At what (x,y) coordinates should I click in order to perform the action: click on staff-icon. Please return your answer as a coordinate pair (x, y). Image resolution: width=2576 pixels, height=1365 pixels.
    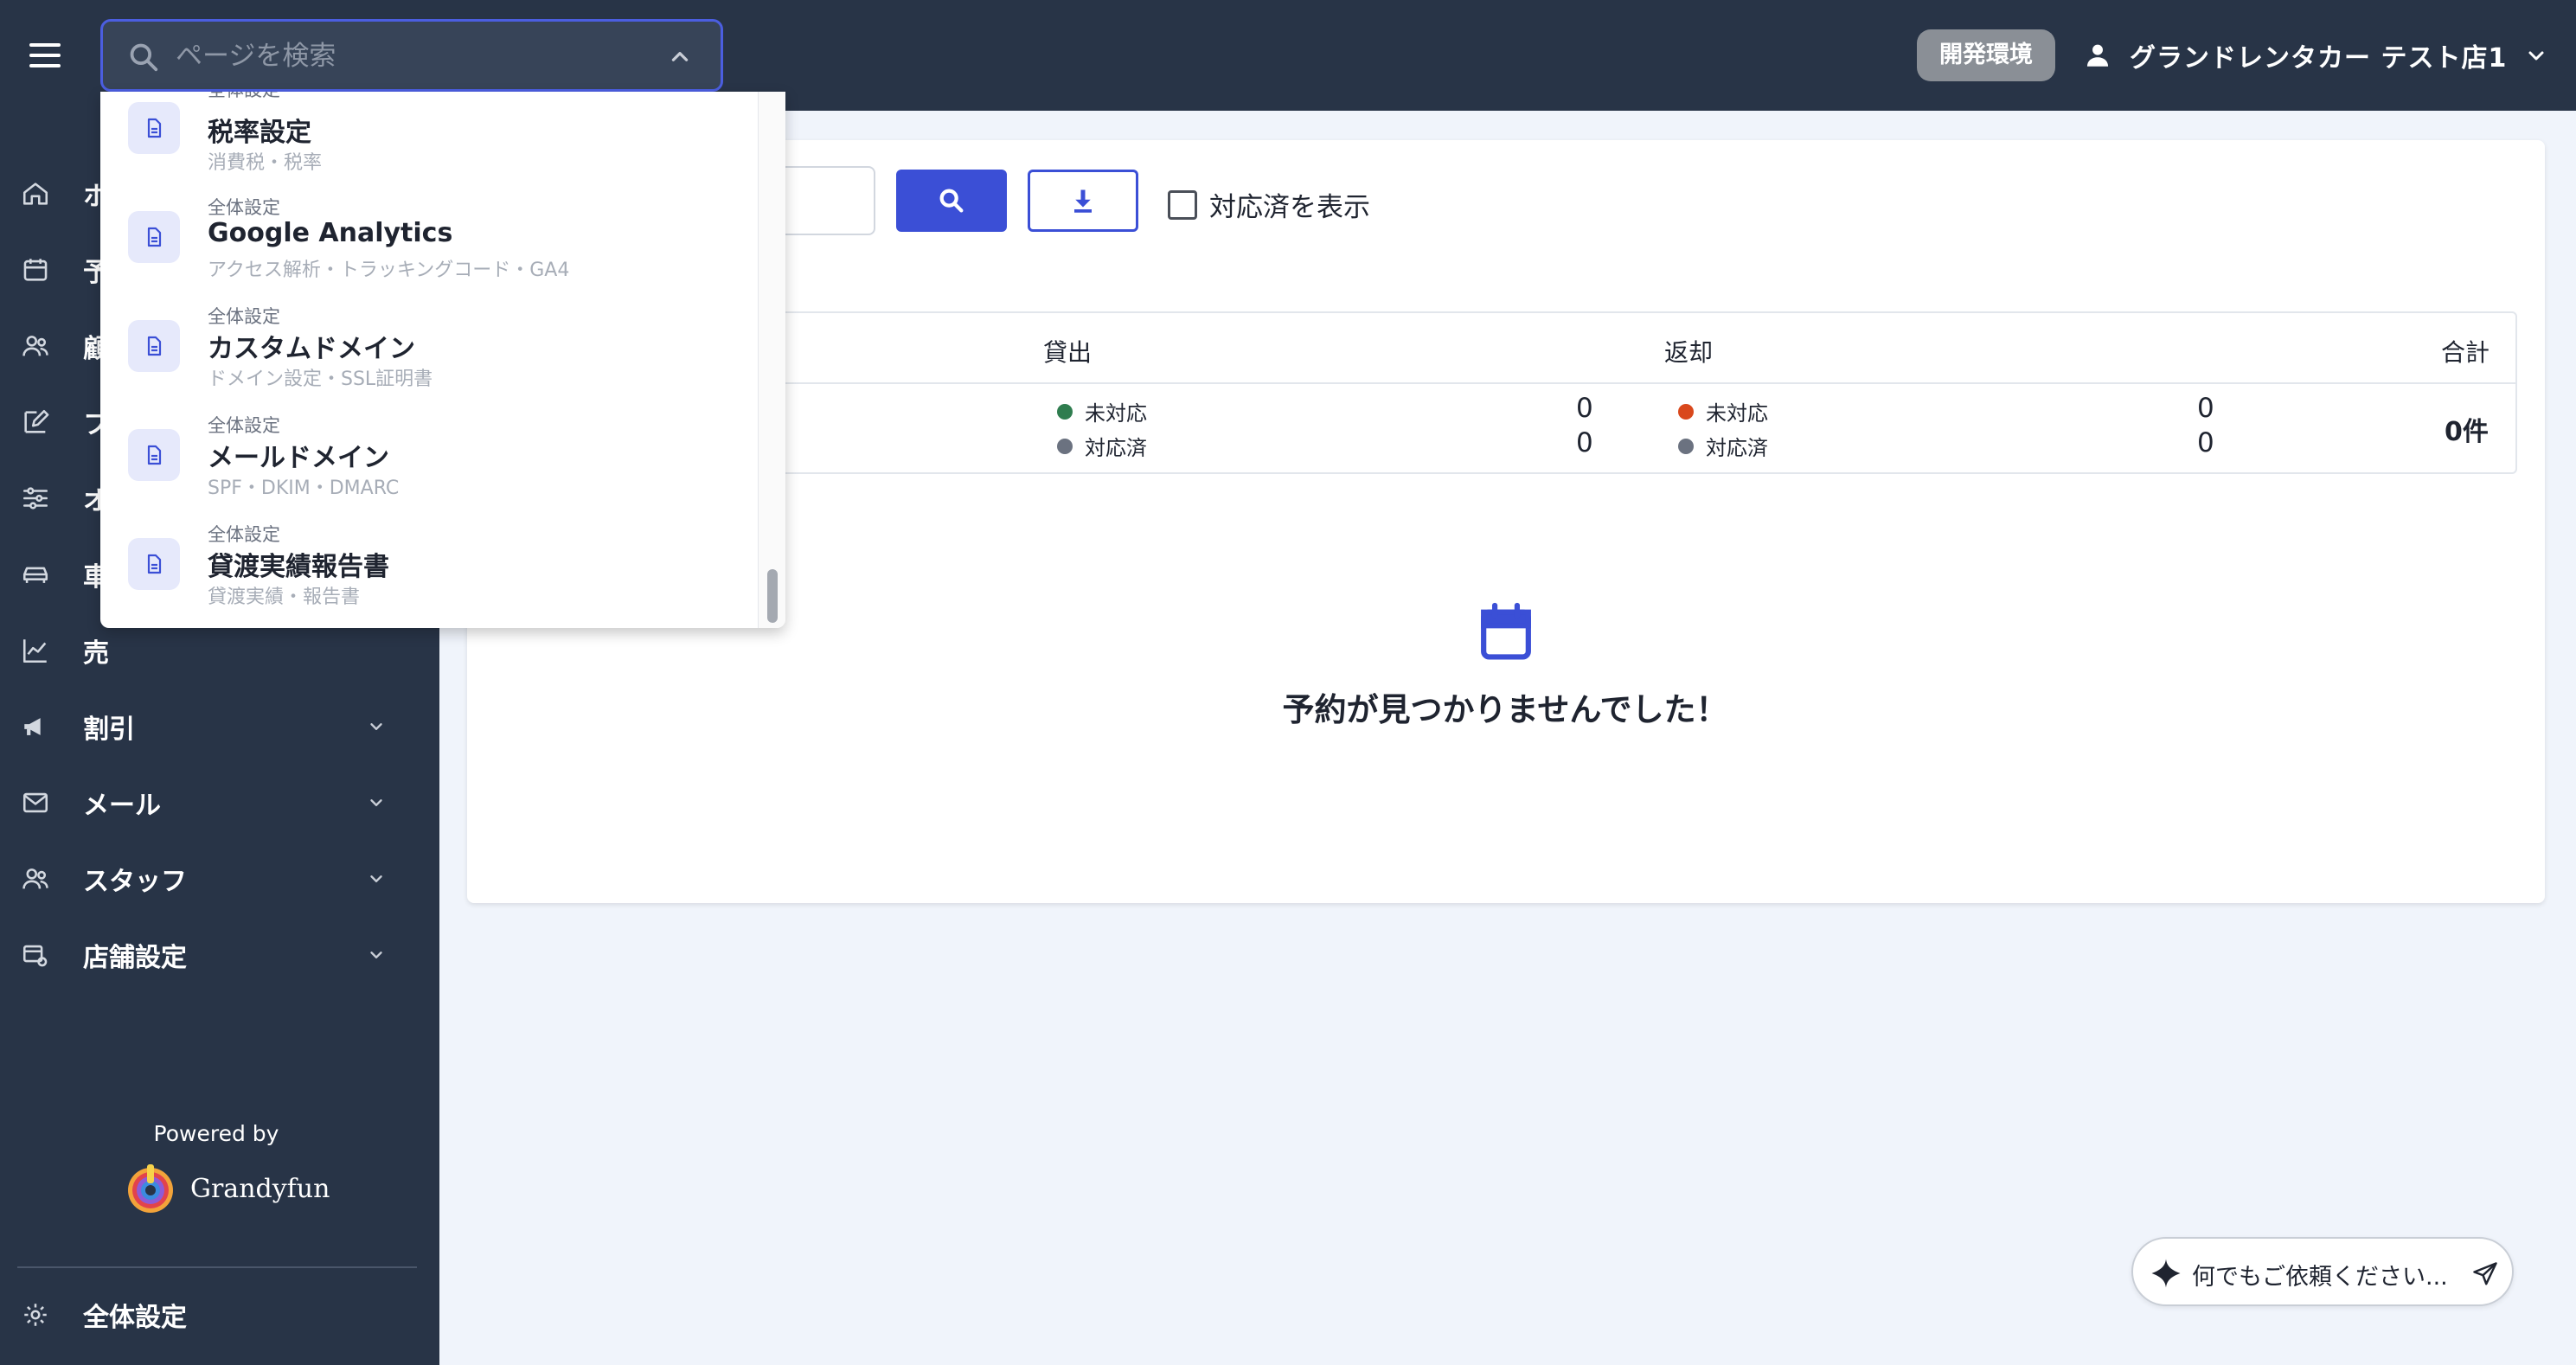
    Looking at the image, I should click on (35, 878).